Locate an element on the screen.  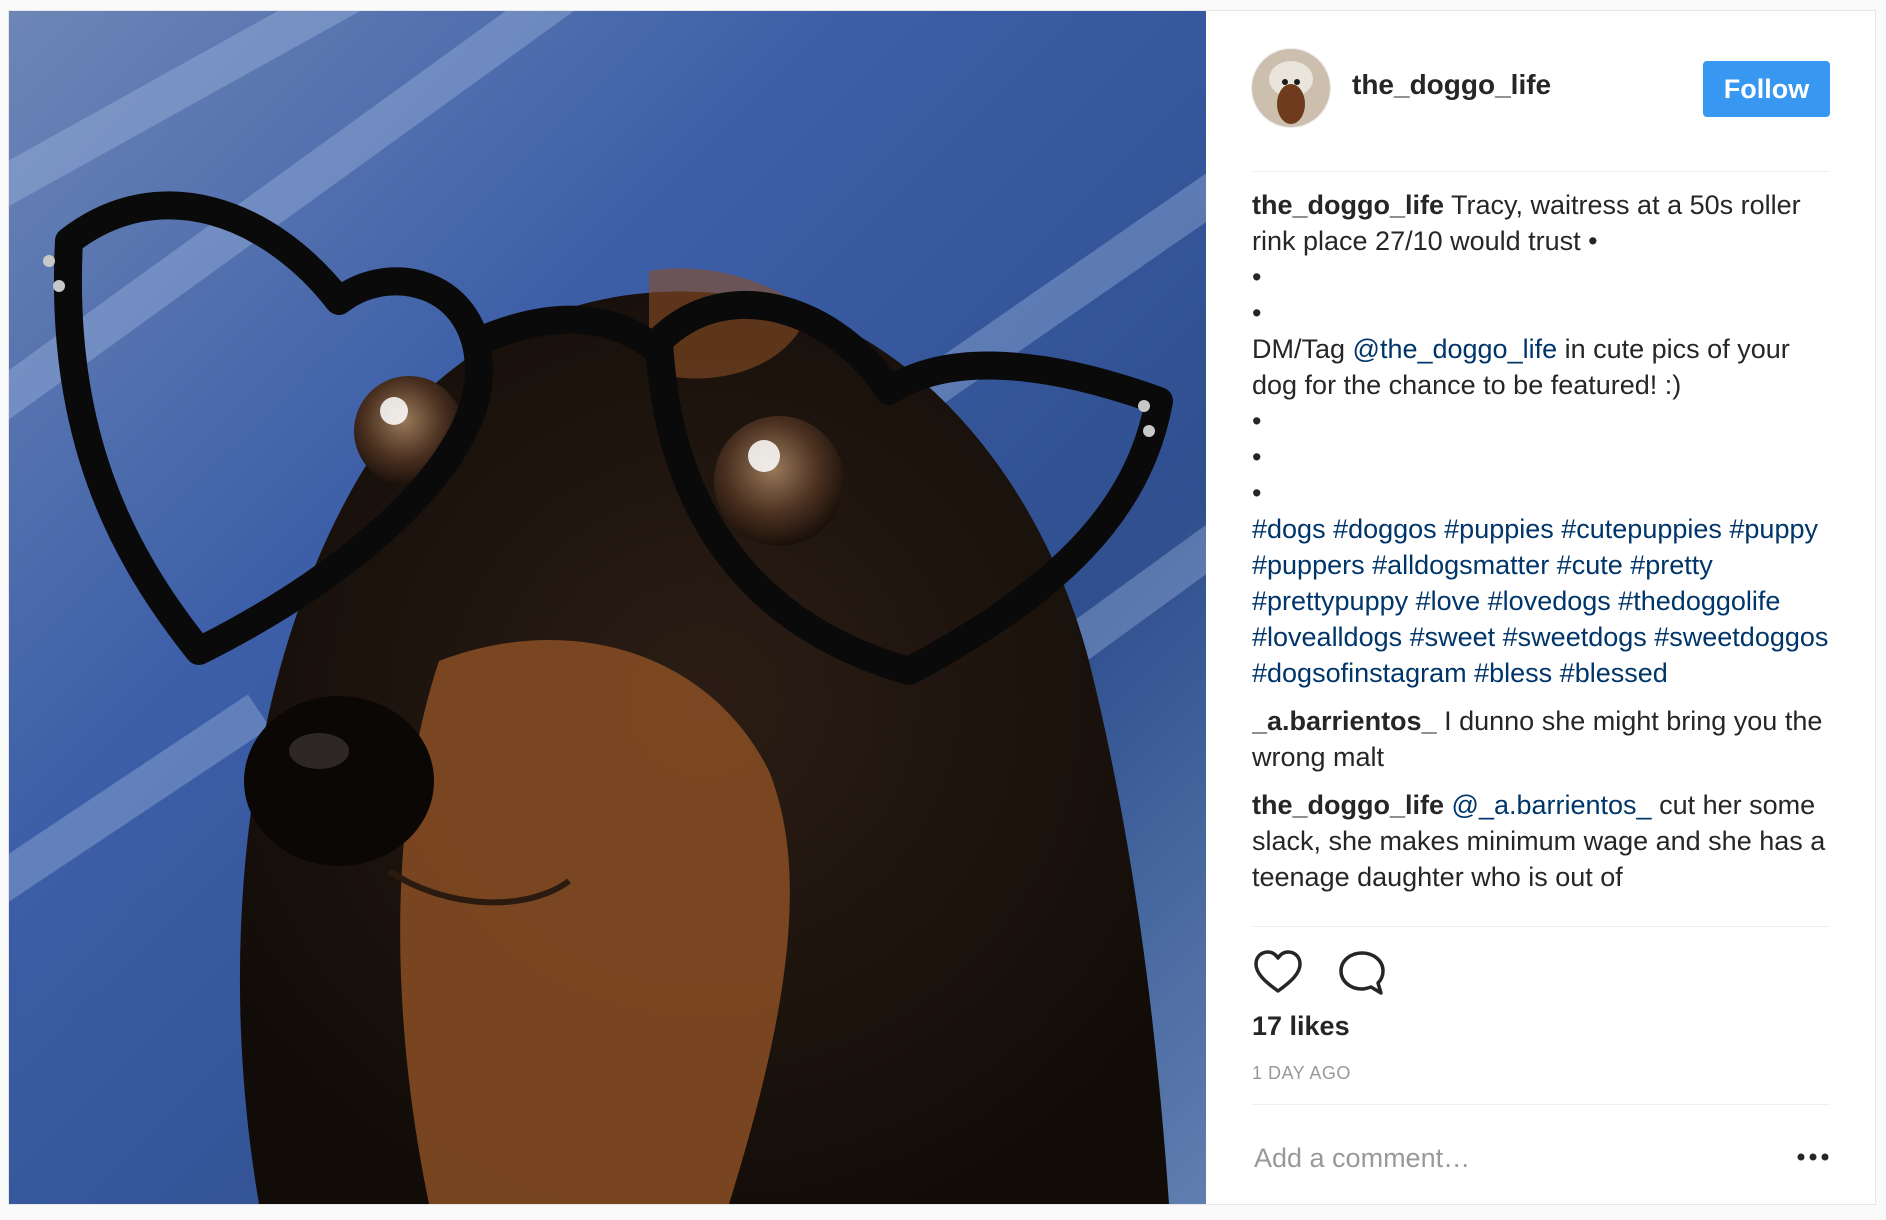
post-header: the_doggo_life Follow is located at coordinates (1541, 92).